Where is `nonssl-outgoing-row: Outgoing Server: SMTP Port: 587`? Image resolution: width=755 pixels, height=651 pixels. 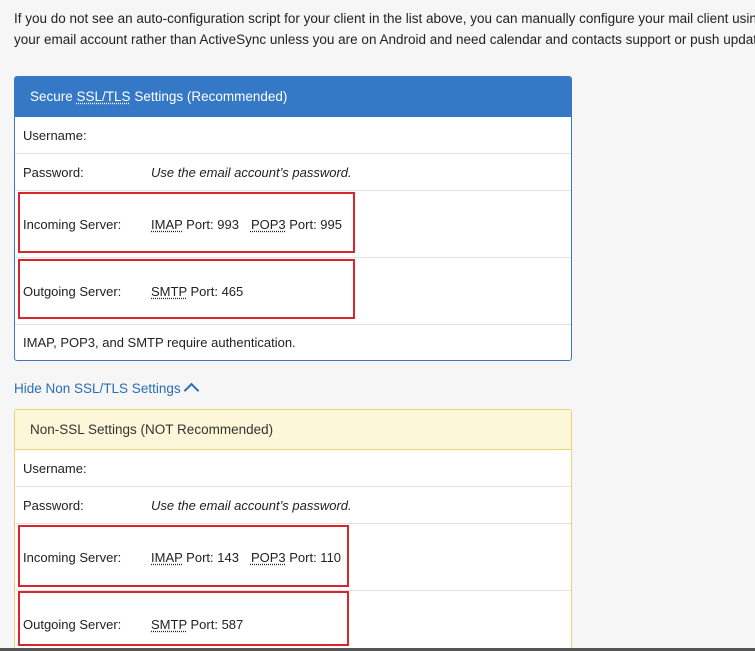
nonssl-outgoing-row: Outgoing Server: SMTP Port: 587 is located at coordinates (293, 621).